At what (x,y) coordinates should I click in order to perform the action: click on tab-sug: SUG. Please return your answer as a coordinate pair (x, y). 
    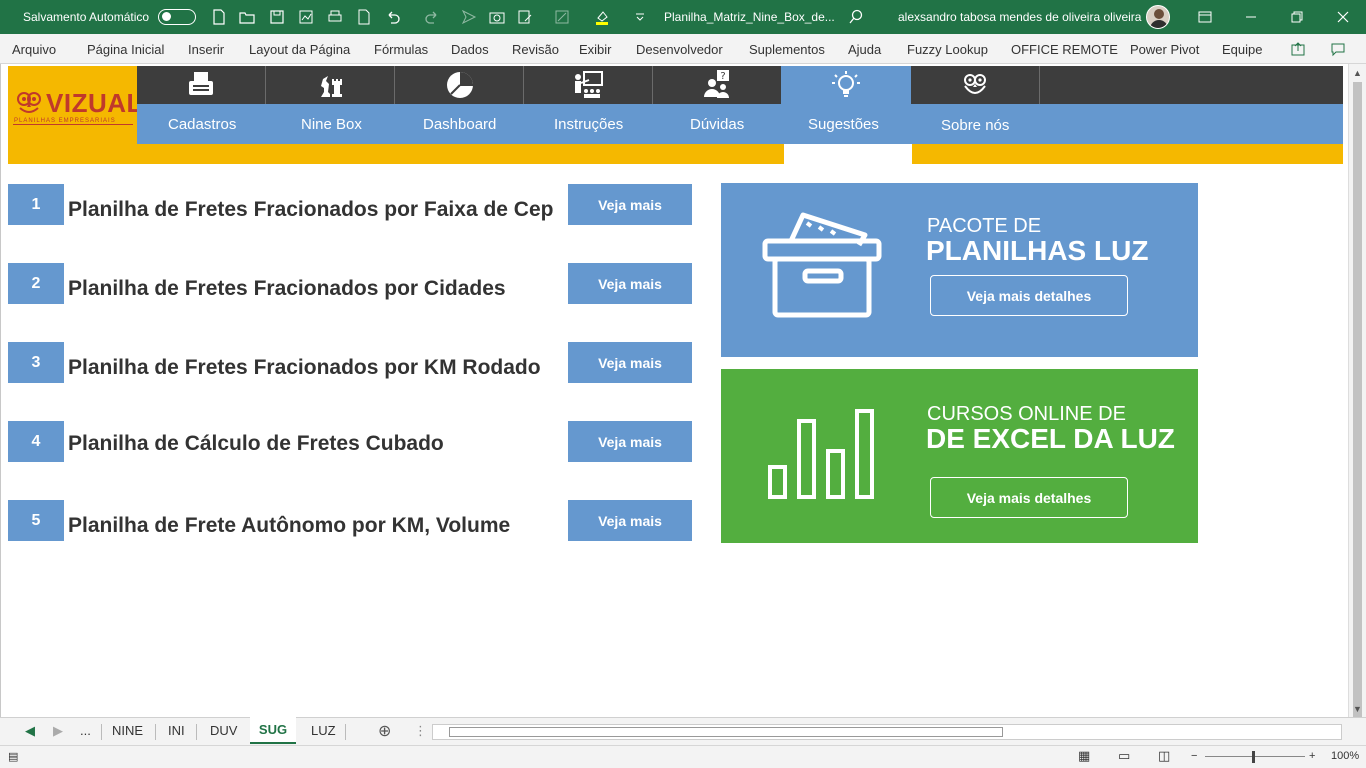
    Looking at the image, I should click on (273, 730).